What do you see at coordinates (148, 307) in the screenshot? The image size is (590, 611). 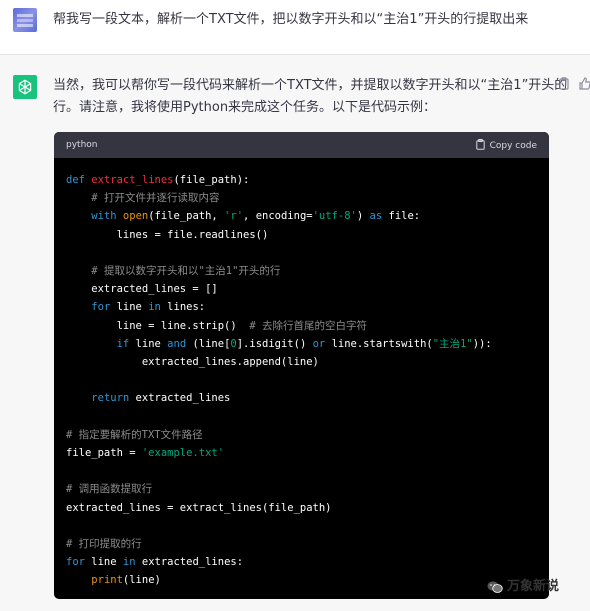 I see `code-line: for line in lines:` at bounding box center [148, 307].